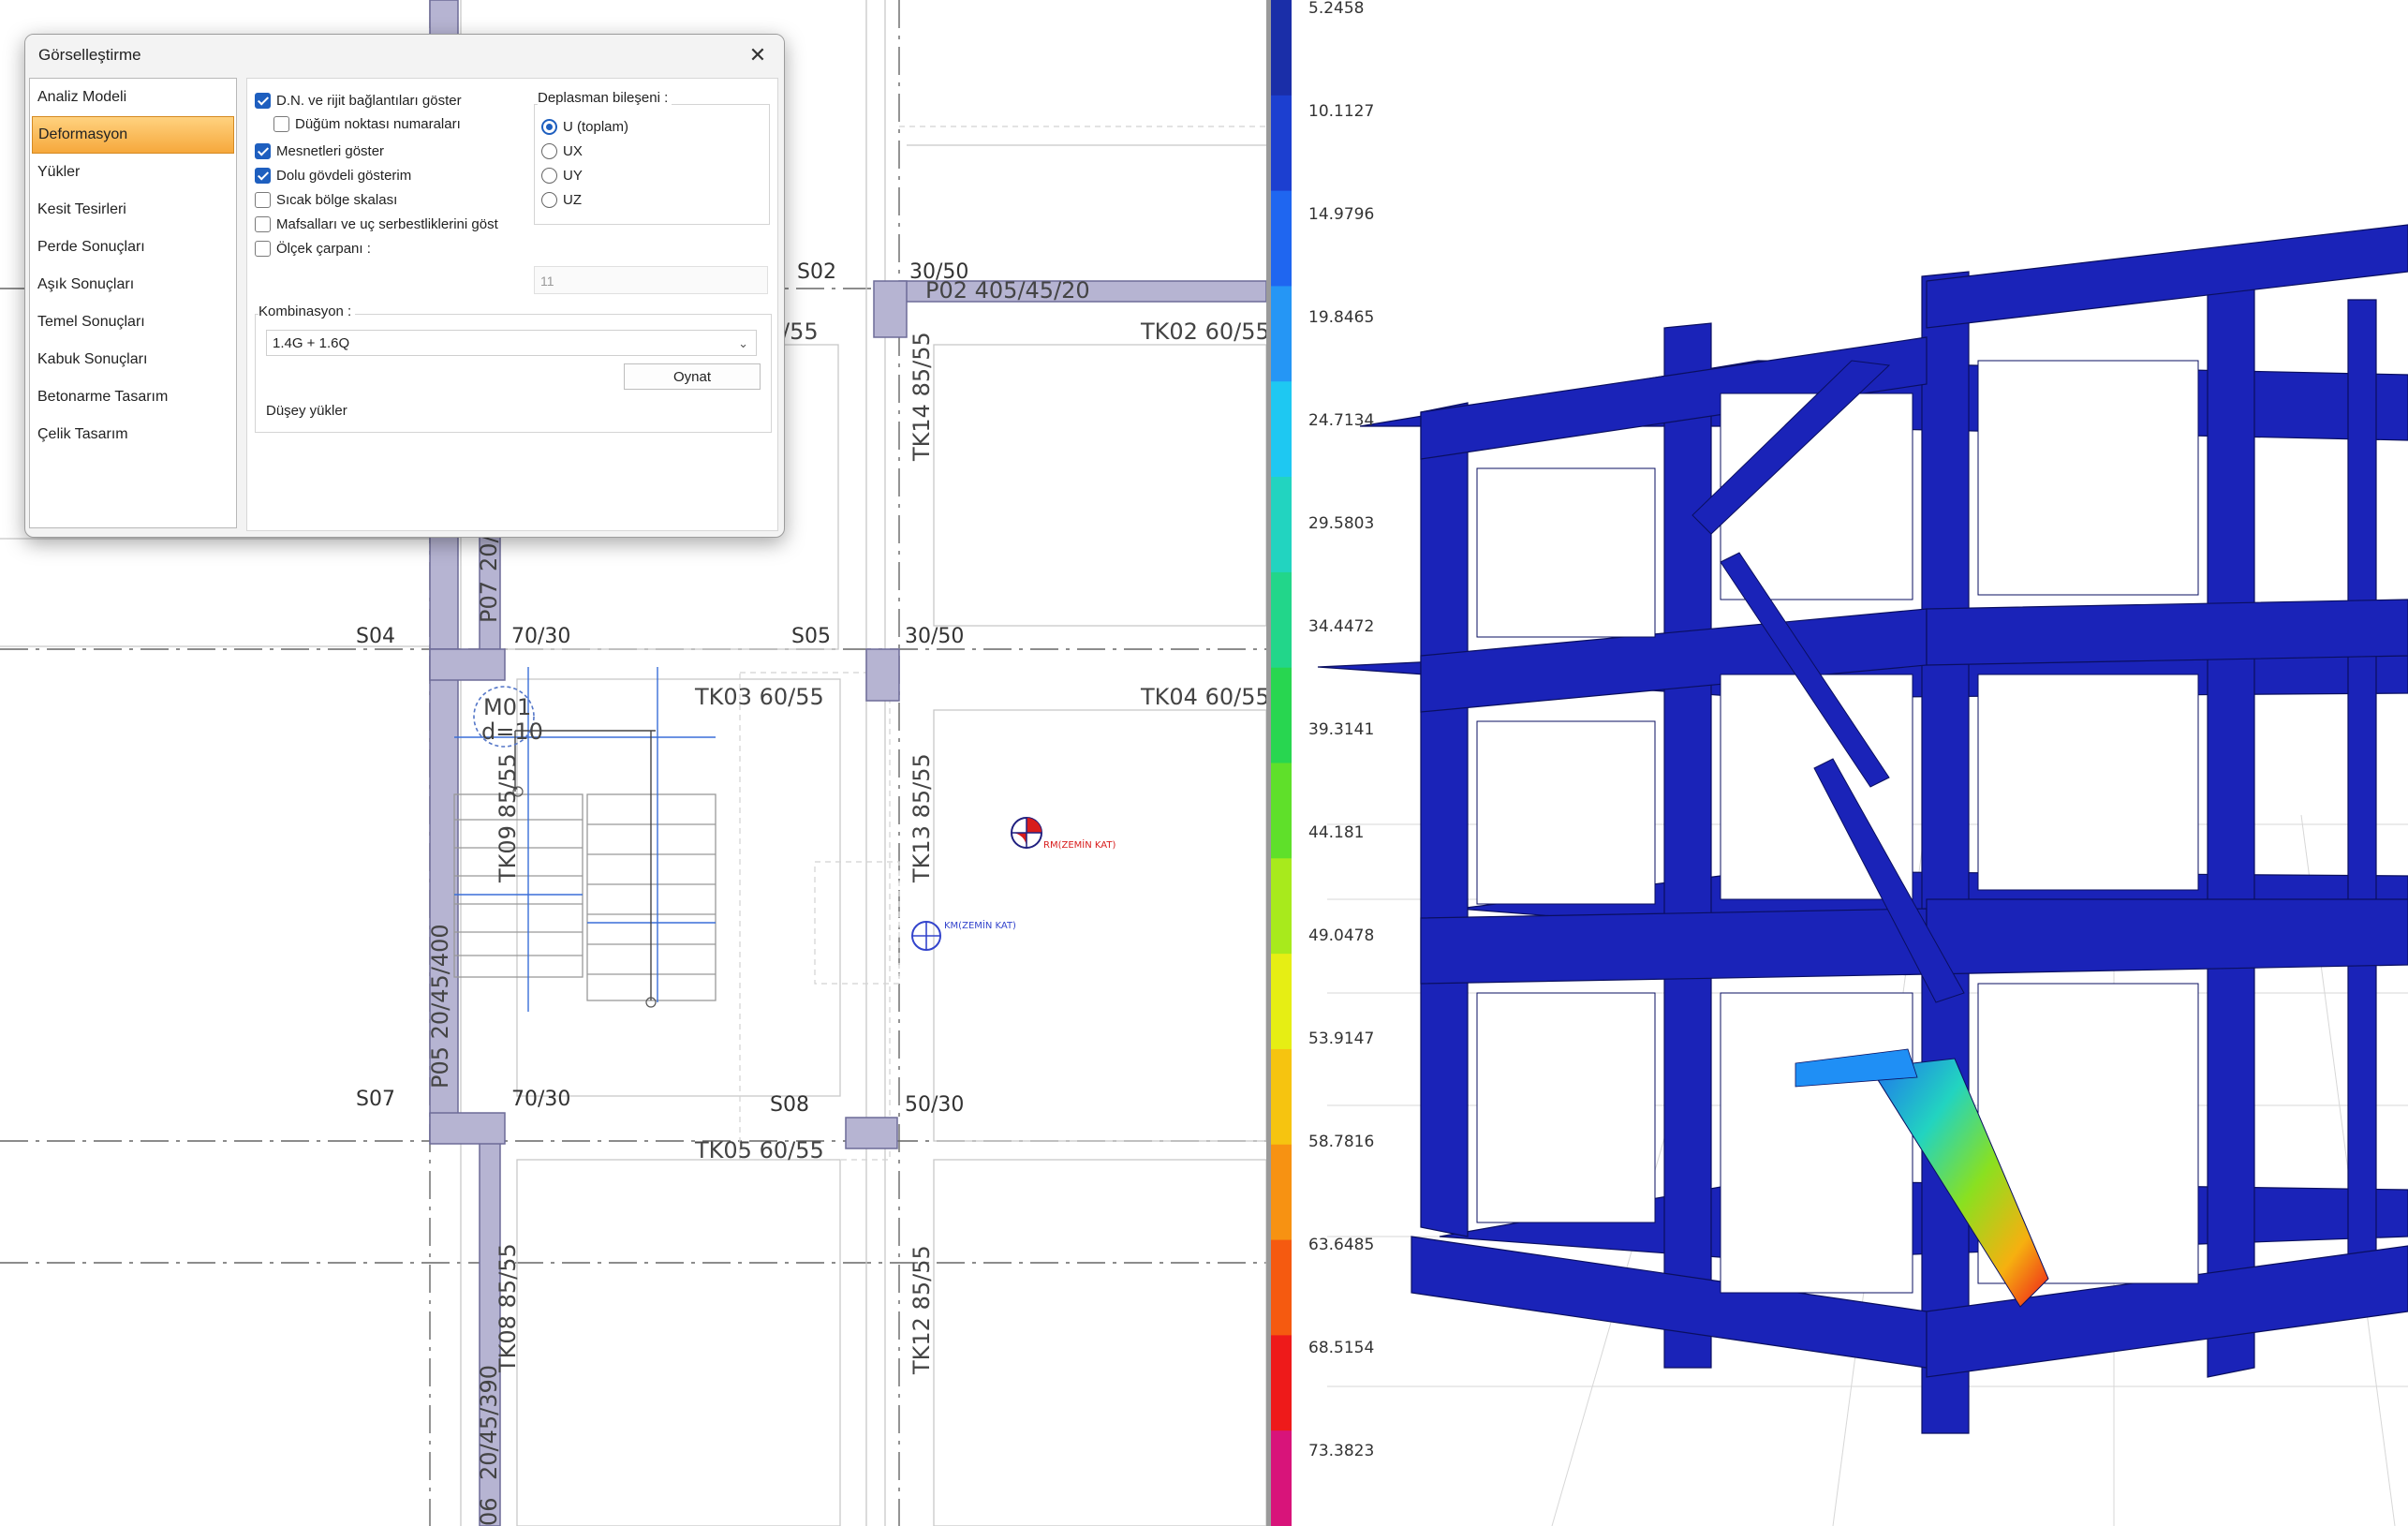  What do you see at coordinates (789, 1105) in the screenshot?
I see `label-s08: S08` at bounding box center [789, 1105].